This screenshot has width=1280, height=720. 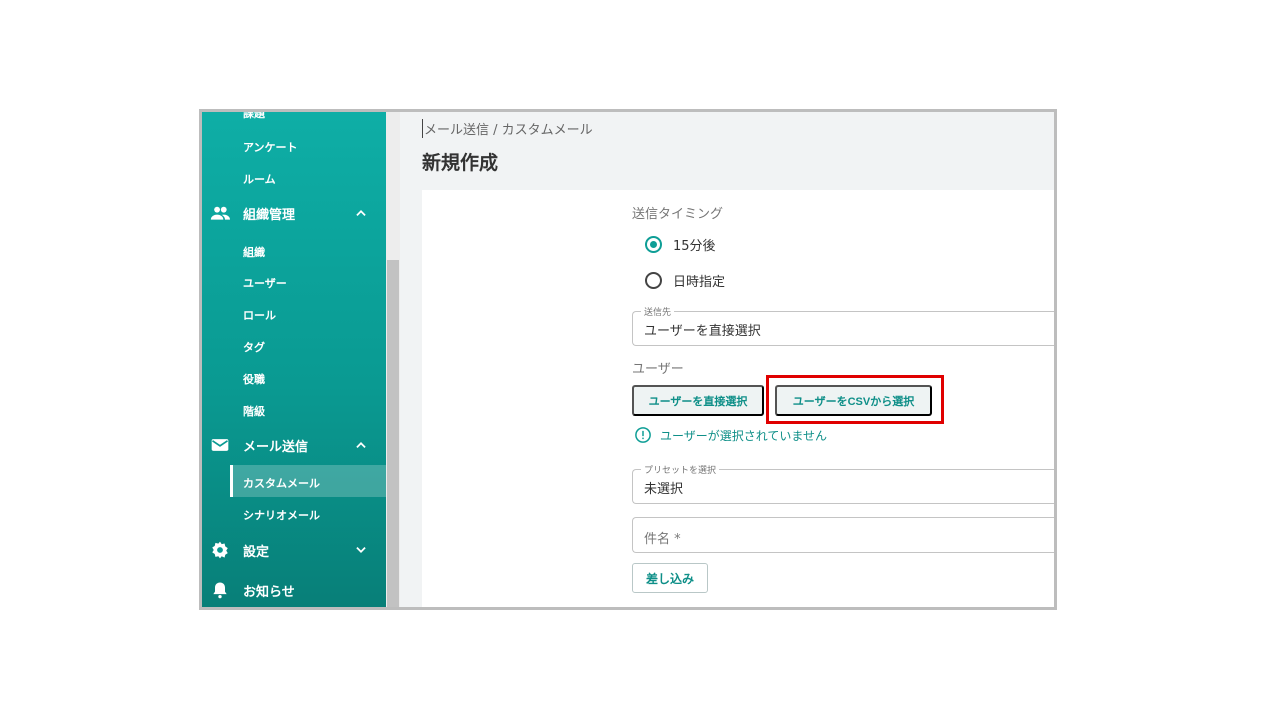 I want to click on subject-input: 件名 *, so click(x=843, y=535).